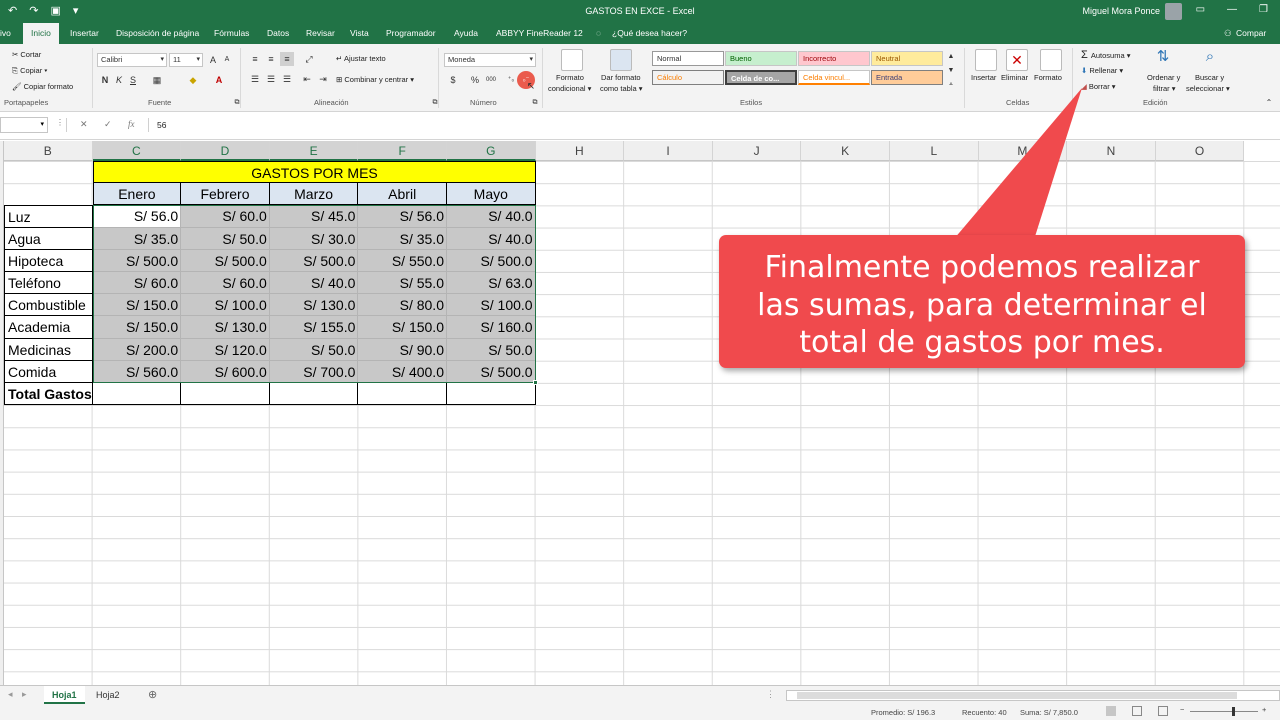  What do you see at coordinates (314, 327) in the screenshot?
I see `table-cell: S/ 155.0` at bounding box center [314, 327].